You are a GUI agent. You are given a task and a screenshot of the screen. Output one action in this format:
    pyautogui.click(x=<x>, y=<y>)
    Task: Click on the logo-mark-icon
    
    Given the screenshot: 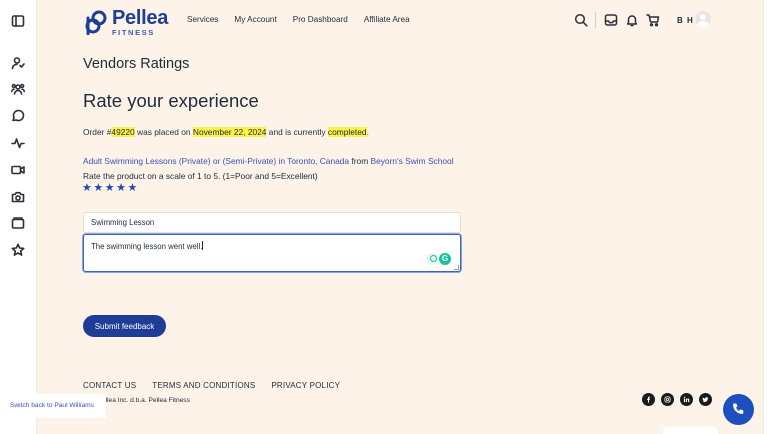 What is the action you would take?
    pyautogui.click(x=96, y=23)
    